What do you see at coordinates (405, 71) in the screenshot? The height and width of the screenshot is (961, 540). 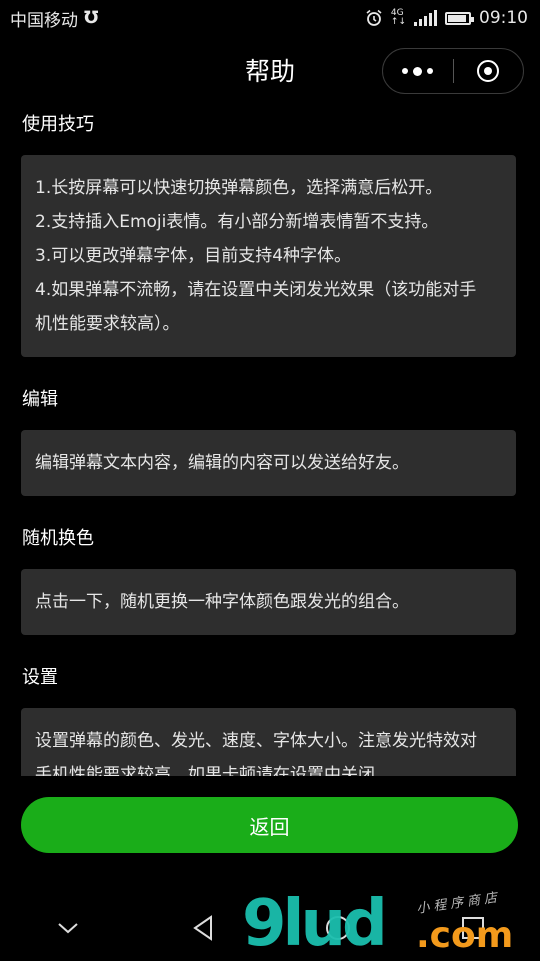 I see `more-dots-icon` at bounding box center [405, 71].